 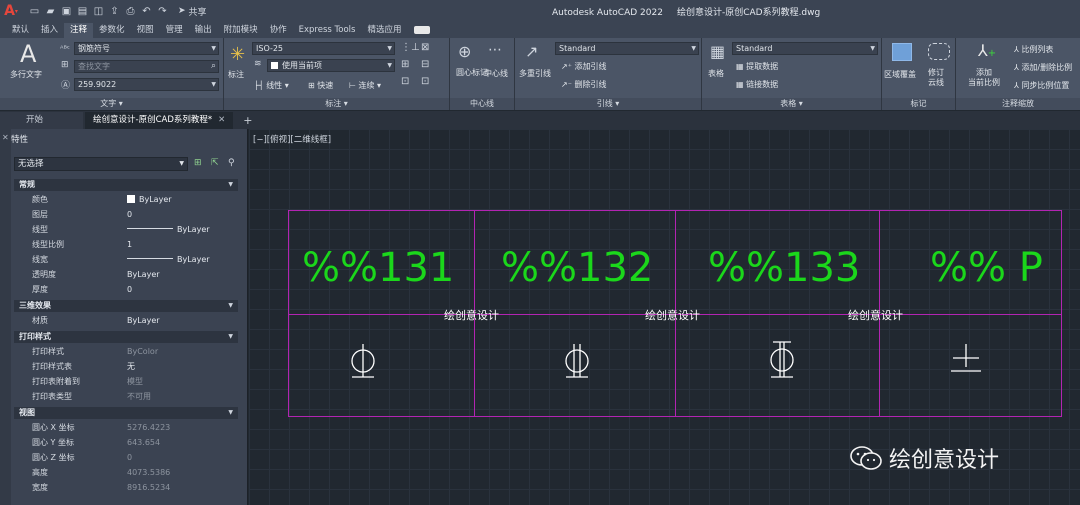 I want to click on table-style-combo: Standard ▼, so click(x=805, y=48).